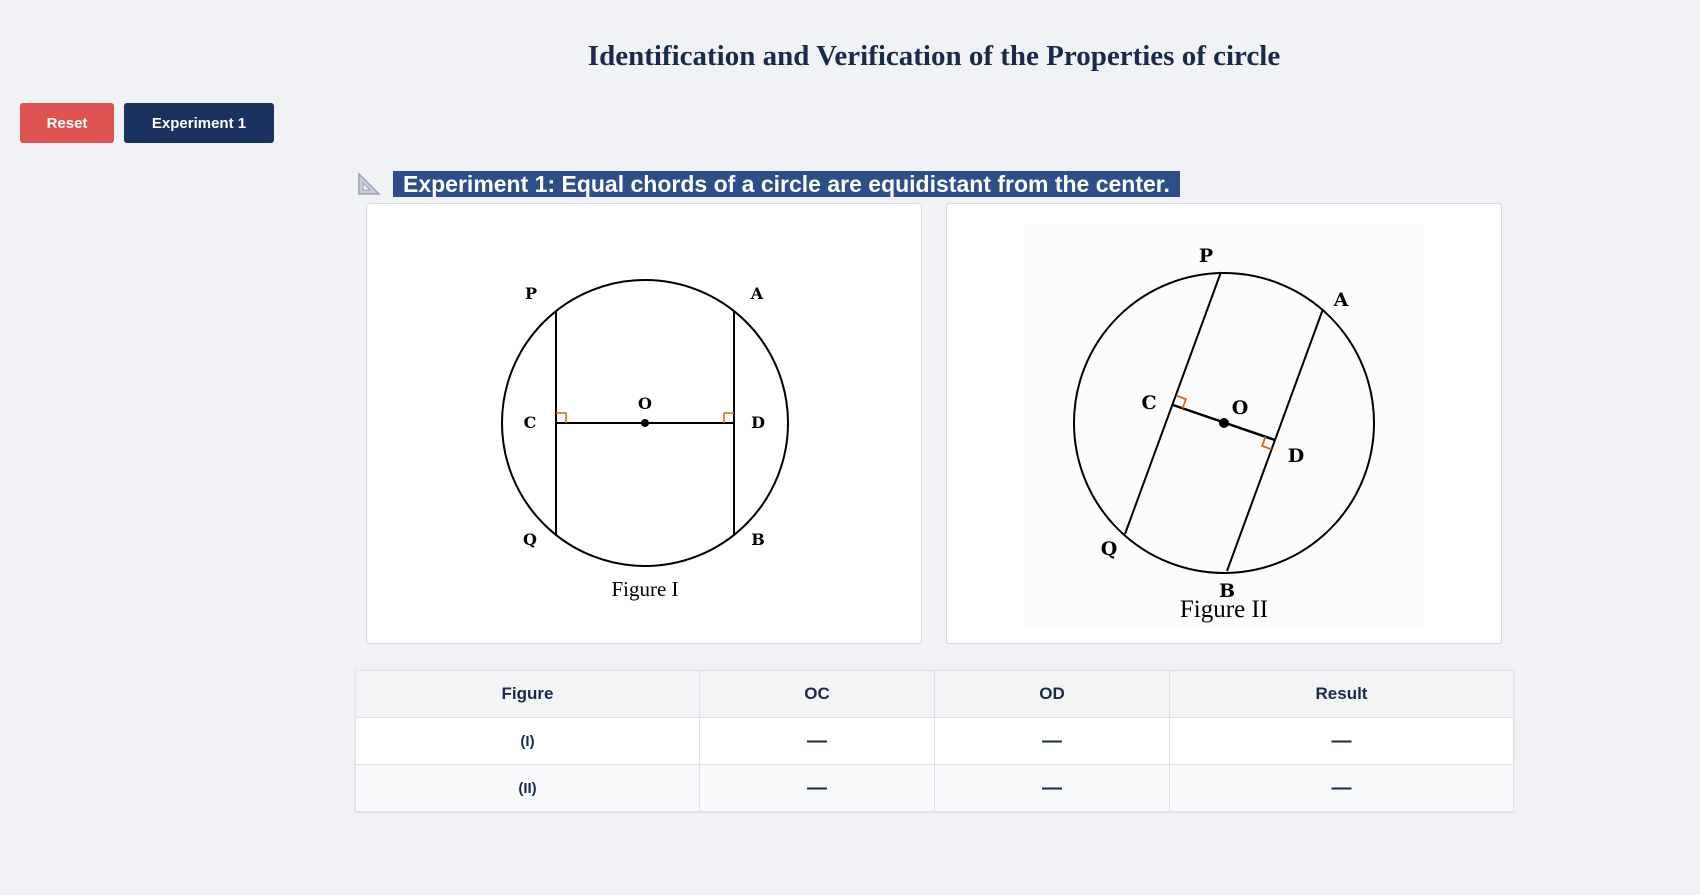 This screenshot has height=895, width=1700. Describe the element at coordinates (527, 741) in the screenshot. I see `cell-figure: (I)` at that location.